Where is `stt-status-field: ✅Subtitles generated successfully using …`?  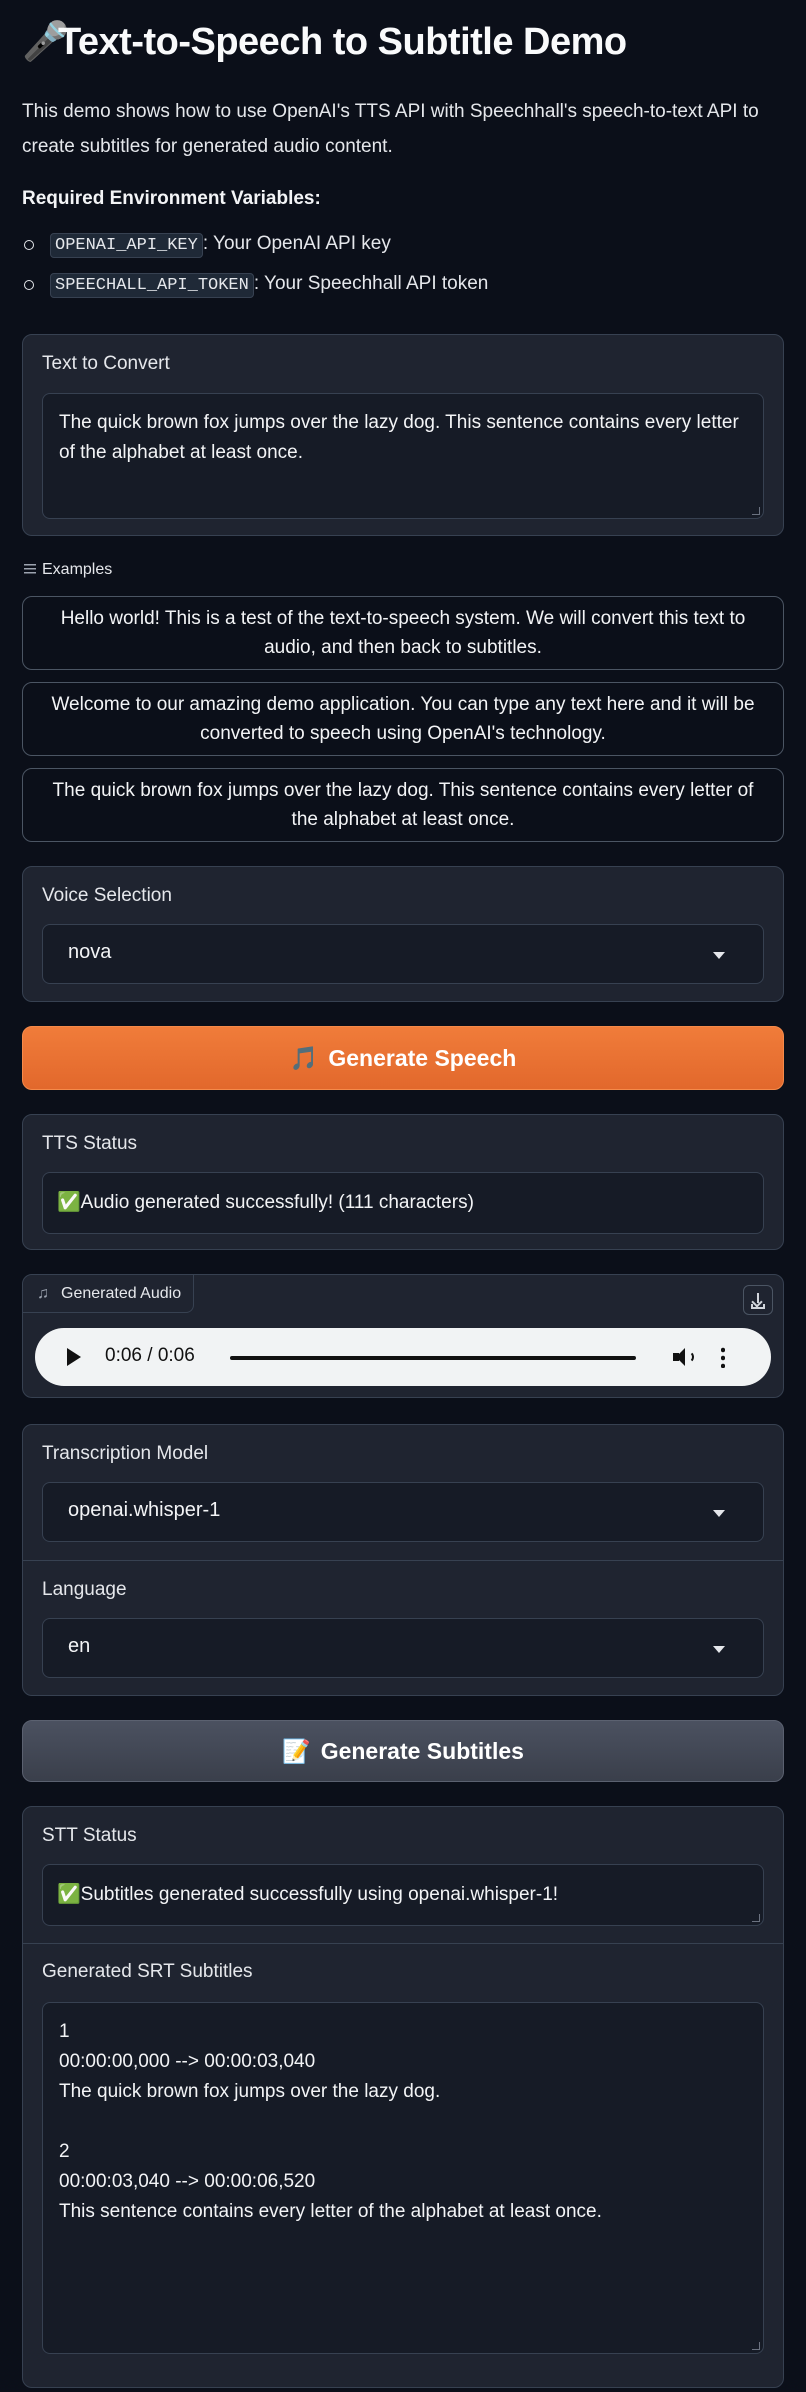 stt-status-field: ✅Subtitles generated successfully using … is located at coordinates (403, 1895).